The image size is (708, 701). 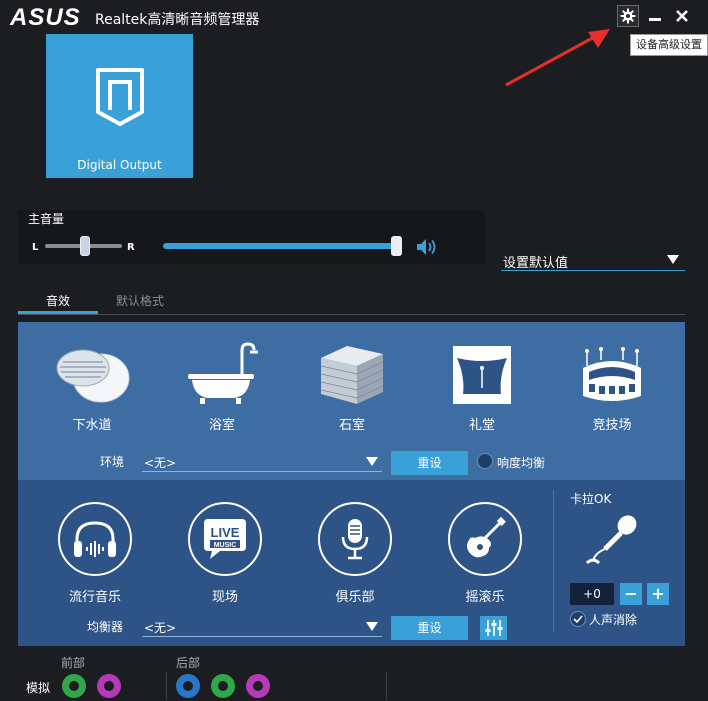 What do you see at coordinates (593, 261) in the screenshot?
I see `set-default-select: 设置默认值` at bounding box center [593, 261].